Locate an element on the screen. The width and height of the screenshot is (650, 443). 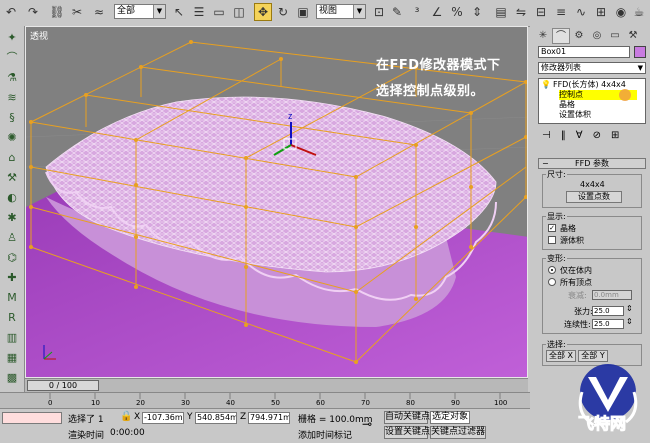
select-manipulate-icon: ✎ is located at coordinates (397, 12).